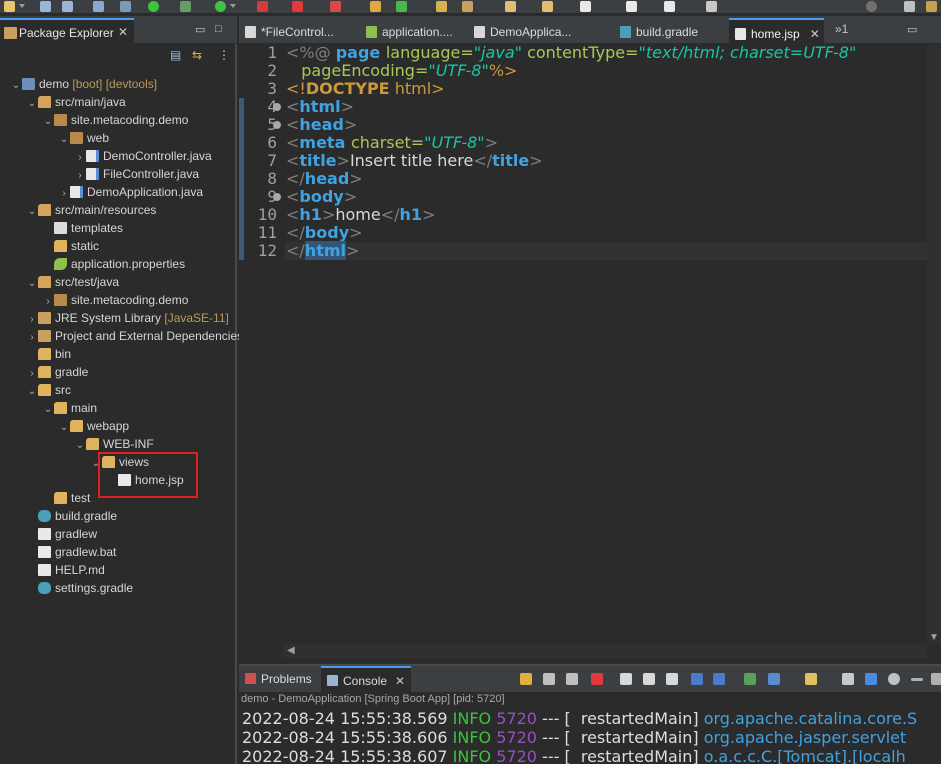 The height and width of the screenshot is (764, 941). I want to click on run-dropdown-icon, so click(233, 6).